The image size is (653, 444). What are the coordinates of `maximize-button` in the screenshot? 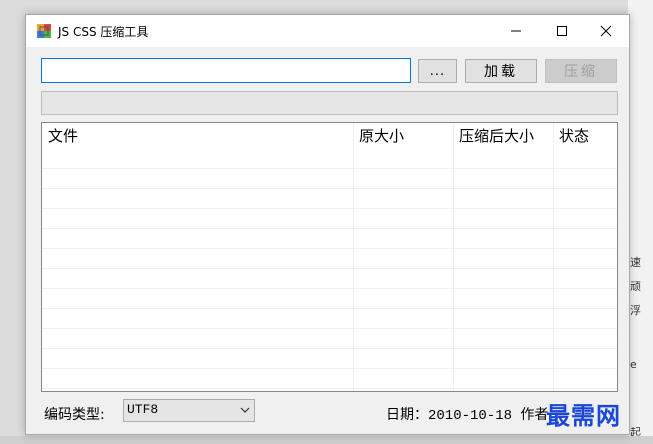 It's located at (562, 31).